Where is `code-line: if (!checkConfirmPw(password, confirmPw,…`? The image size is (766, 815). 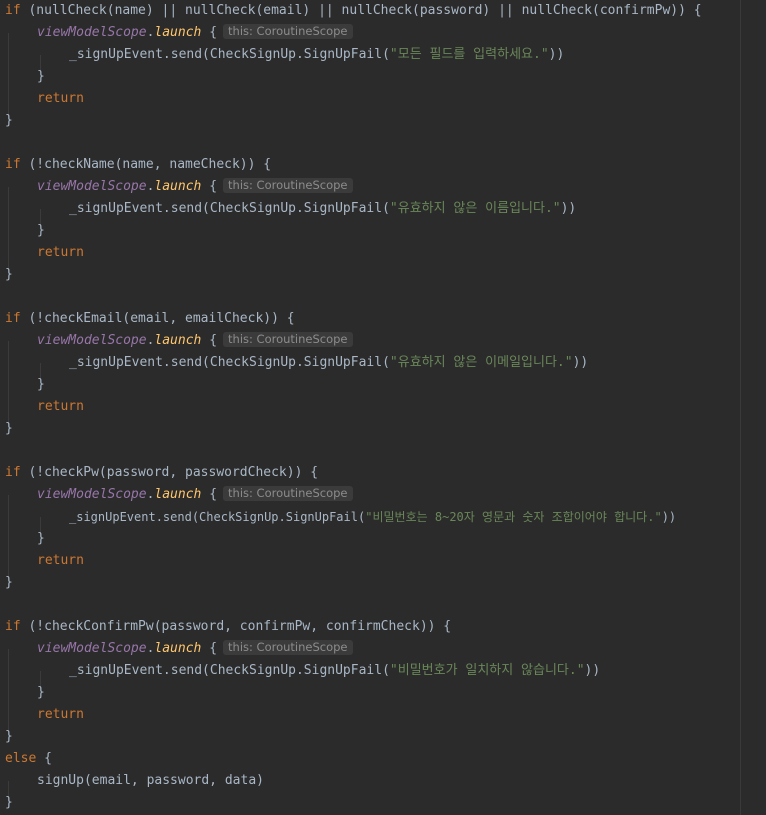
code-line: if (!checkConfirmPw(password, confirmPw,… is located at coordinates (225, 627).